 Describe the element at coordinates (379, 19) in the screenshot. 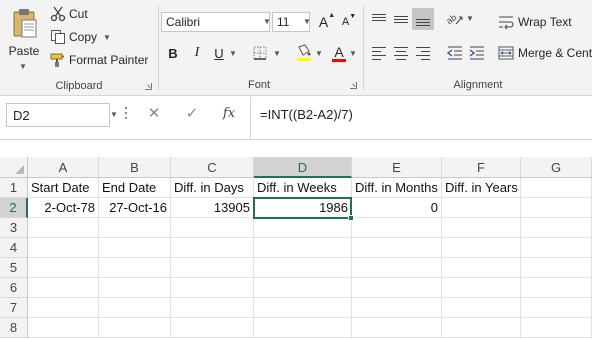

I see `top-align-button` at that location.